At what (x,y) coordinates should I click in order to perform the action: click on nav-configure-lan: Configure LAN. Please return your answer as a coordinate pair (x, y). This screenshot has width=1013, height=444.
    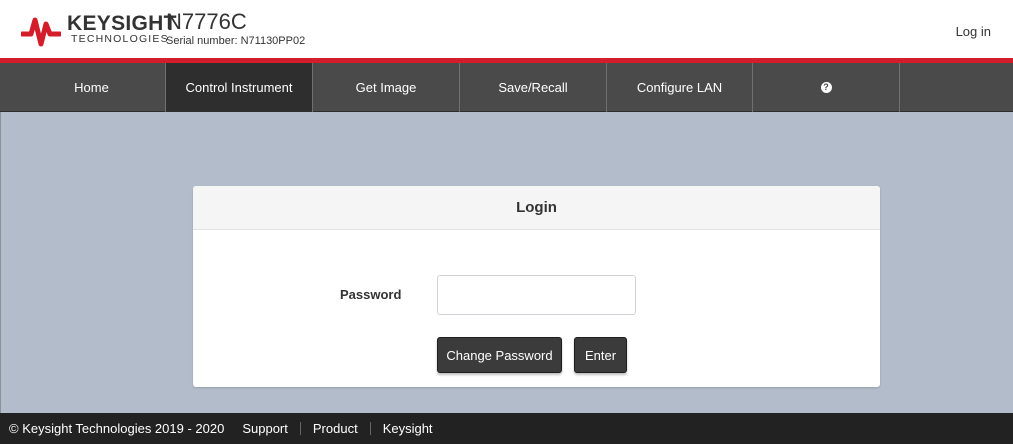
    Looking at the image, I should click on (680, 87).